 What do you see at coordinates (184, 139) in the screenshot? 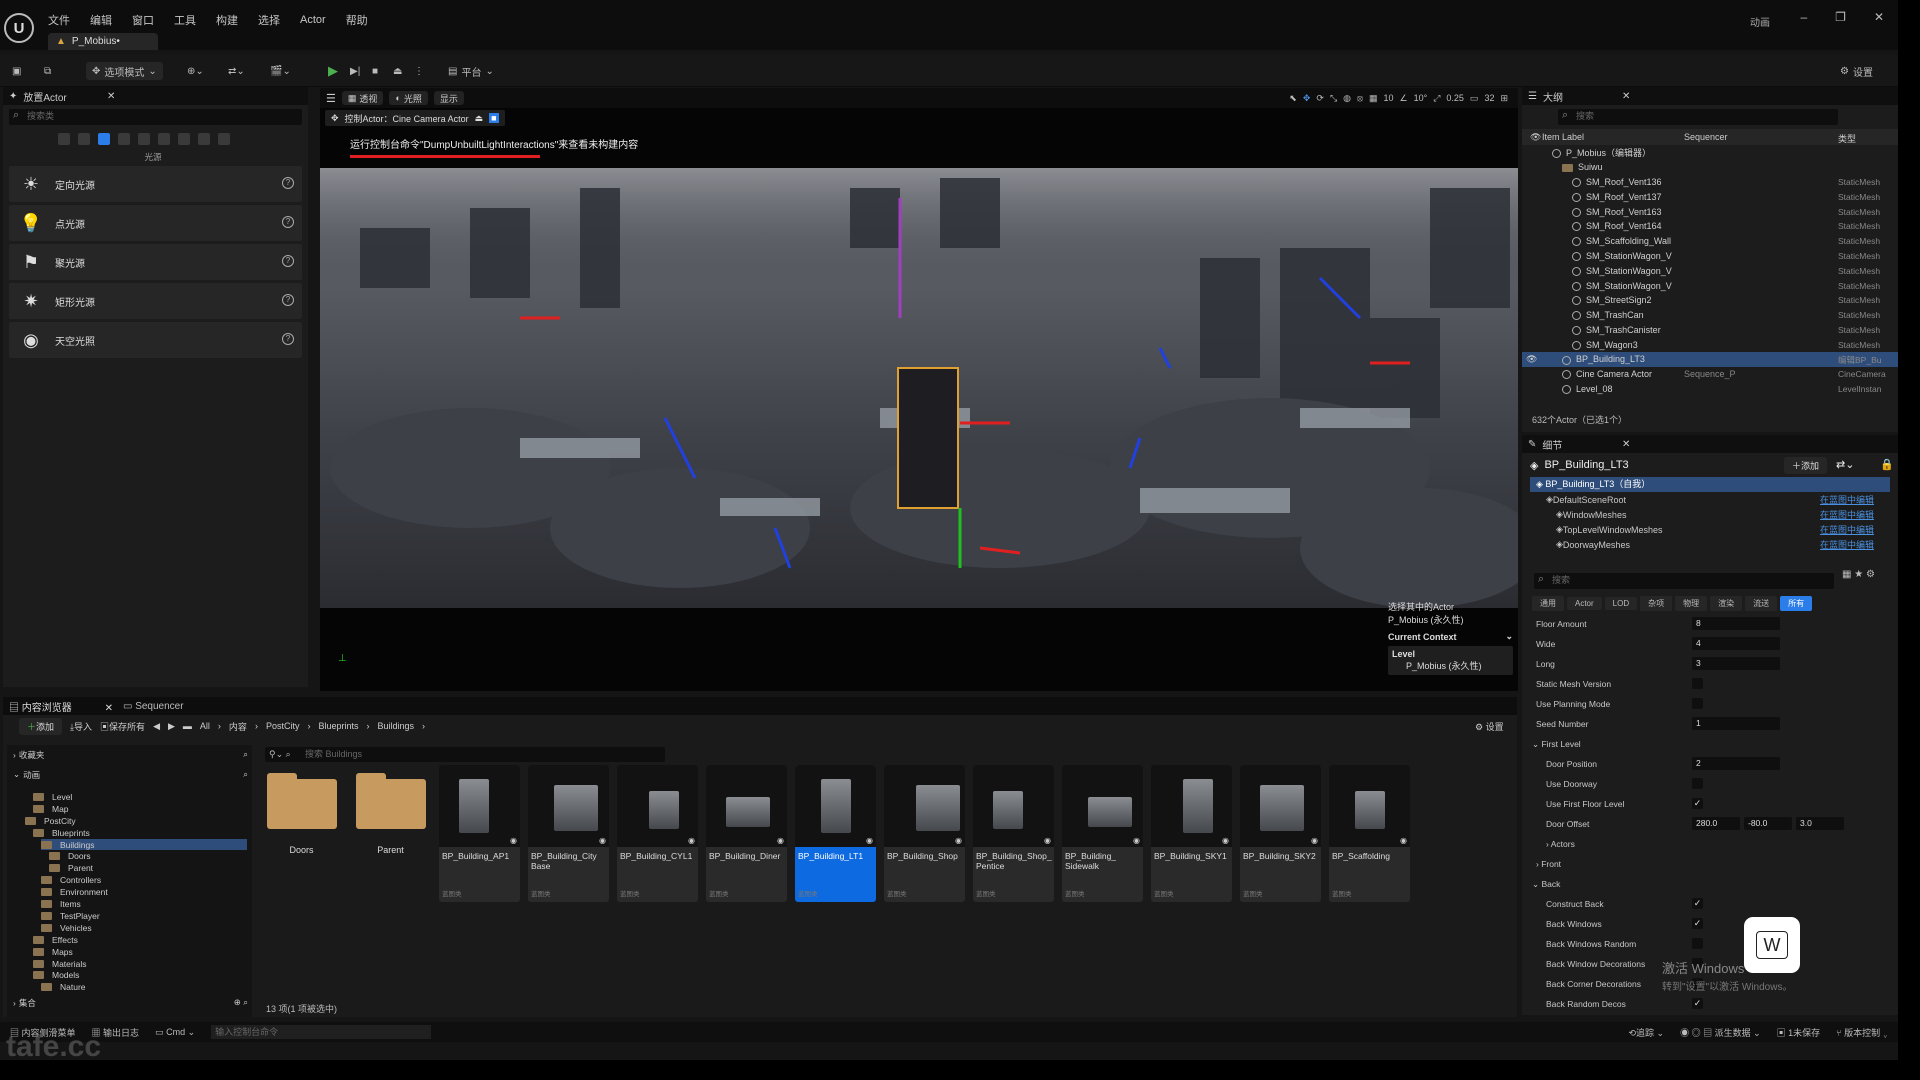
I see `geometry-icon` at bounding box center [184, 139].